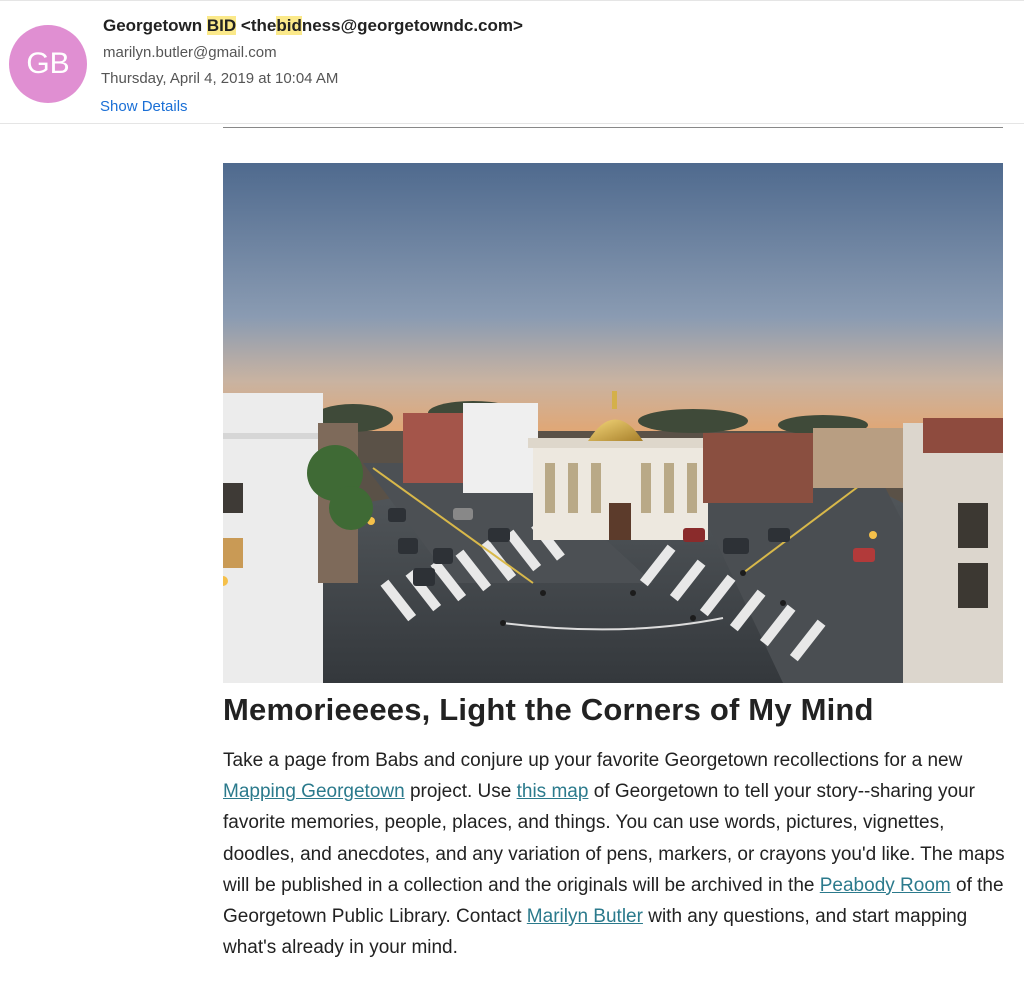 This screenshot has height=985, width=1024. What do you see at coordinates (314, 791) in the screenshot?
I see `mapping-georgetown-link: Mapping Georgetown` at bounding box center [314, 791].